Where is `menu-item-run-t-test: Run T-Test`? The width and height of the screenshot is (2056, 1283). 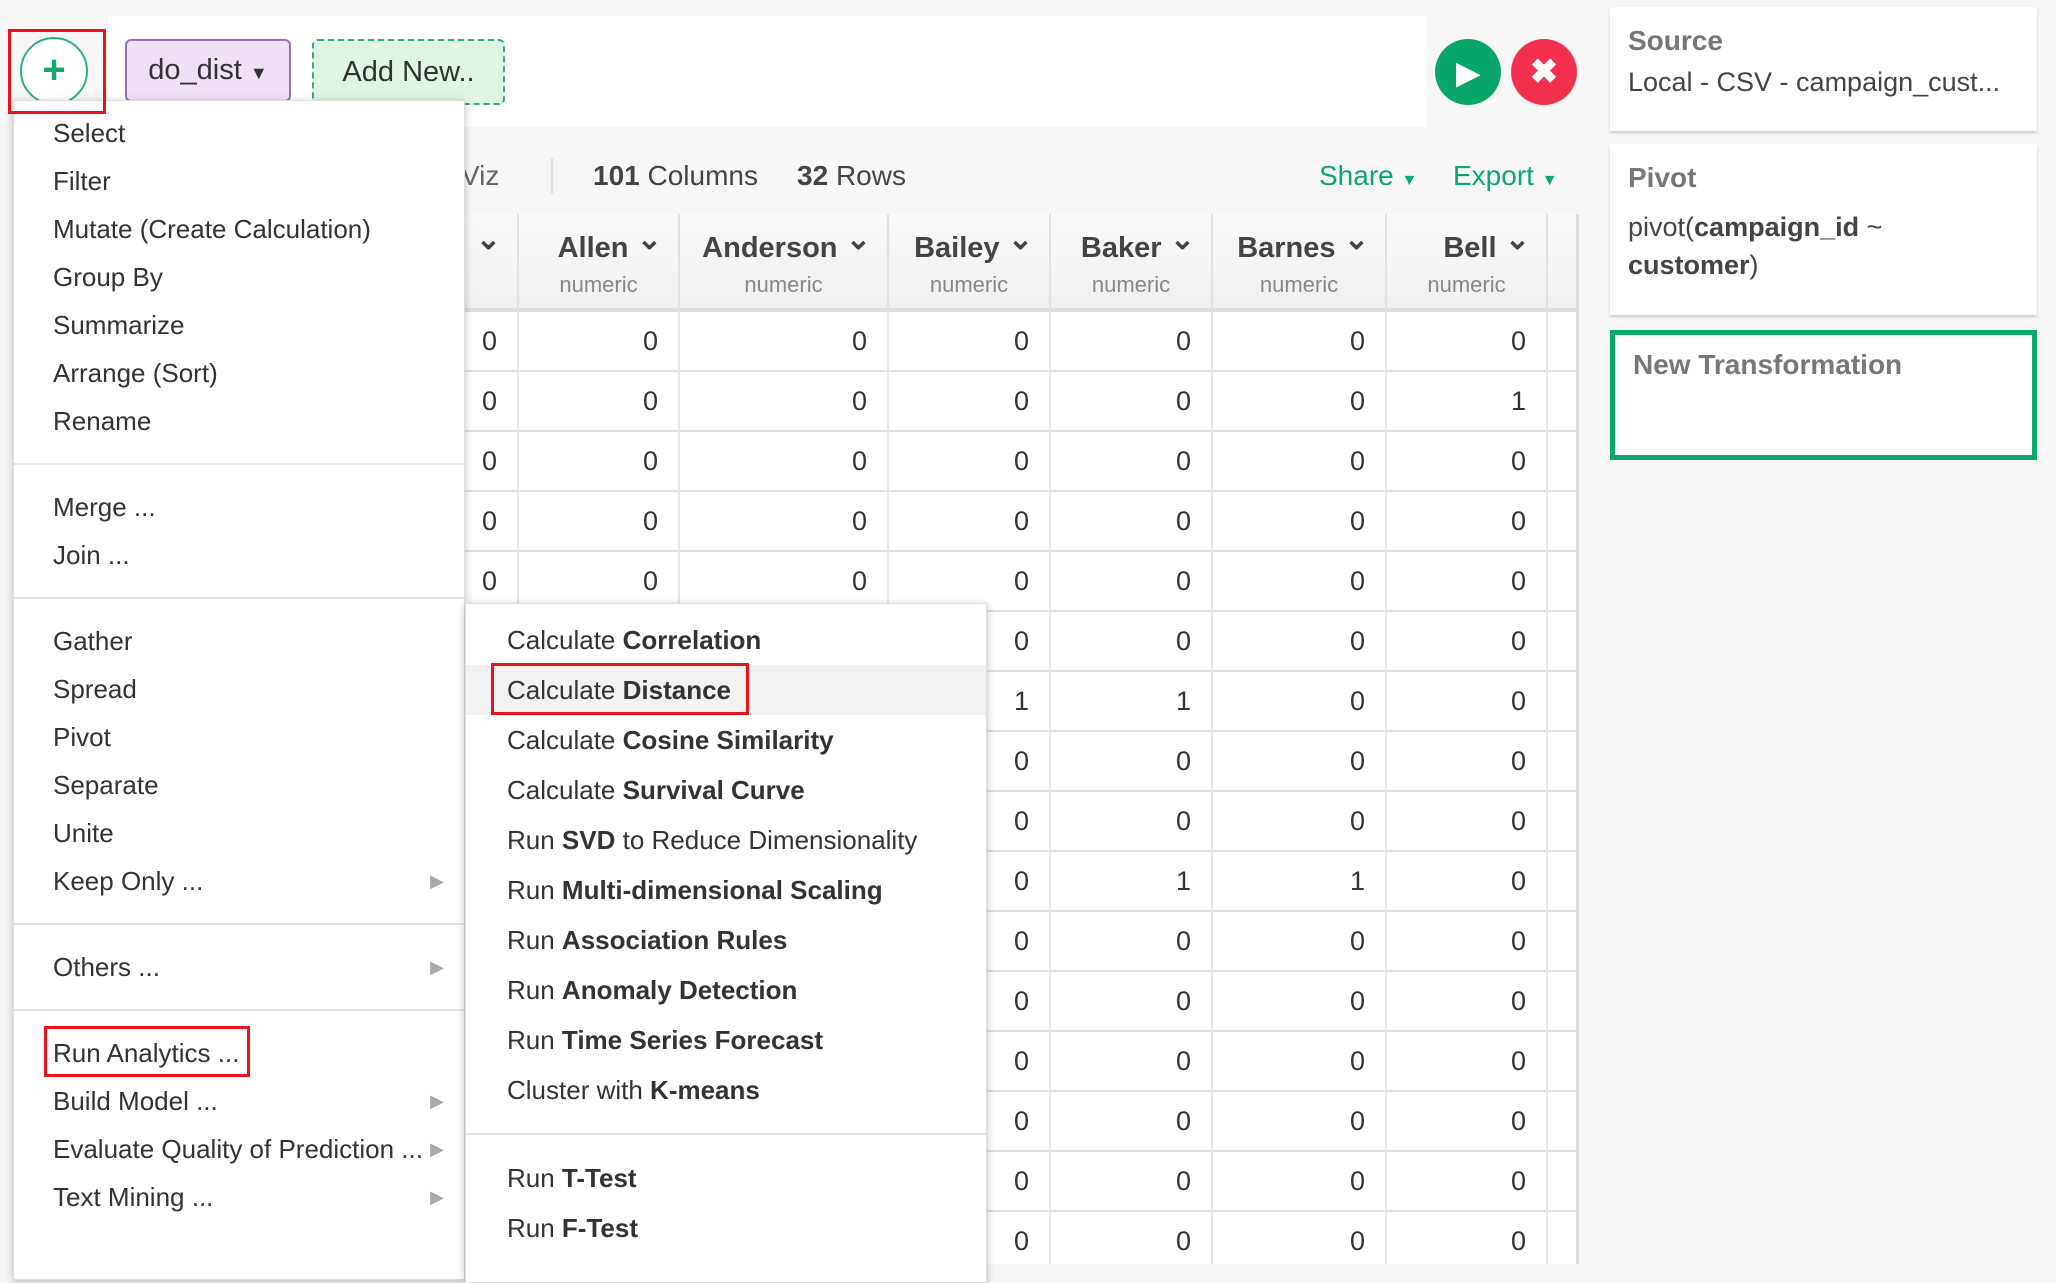
menu-item-run-t-test: Run T-Test is located at coordinates (726, 1178).